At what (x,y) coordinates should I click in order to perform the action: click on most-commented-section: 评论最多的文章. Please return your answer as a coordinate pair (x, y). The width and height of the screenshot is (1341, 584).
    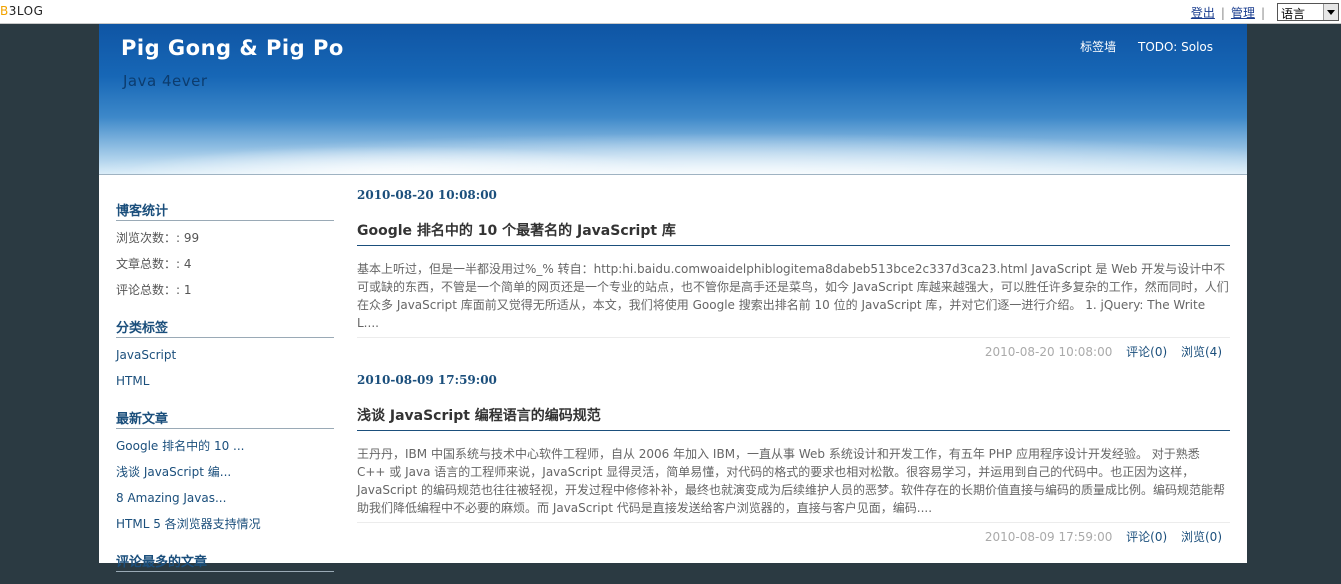
    Looking at the image, I should click on (225, 561).